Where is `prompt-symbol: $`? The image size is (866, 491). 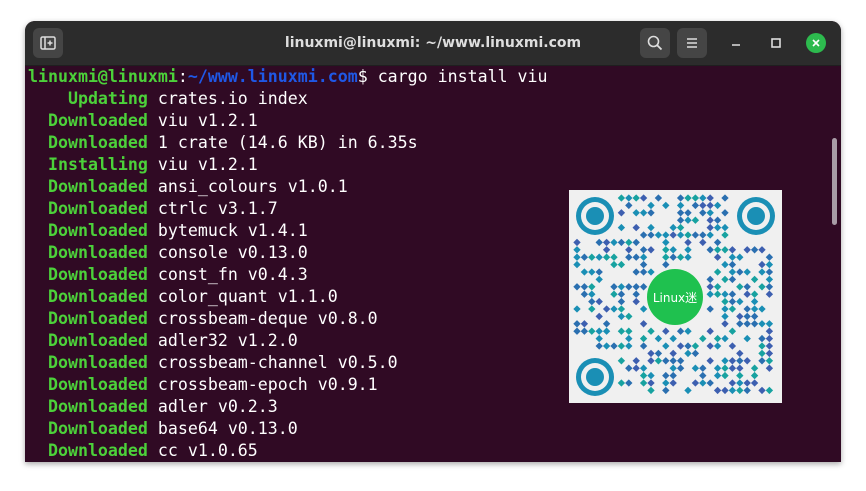 prompt-symbol: $ is located at coordinates (362, 76).